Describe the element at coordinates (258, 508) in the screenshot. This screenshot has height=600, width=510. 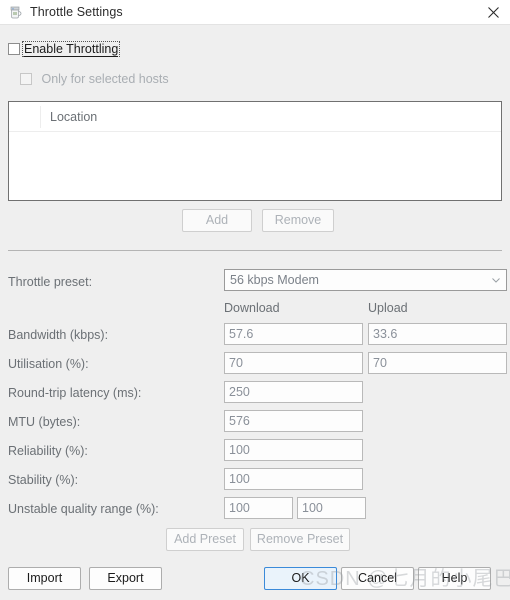
I see `unstable-quality-range-min-input: 100` at that location.